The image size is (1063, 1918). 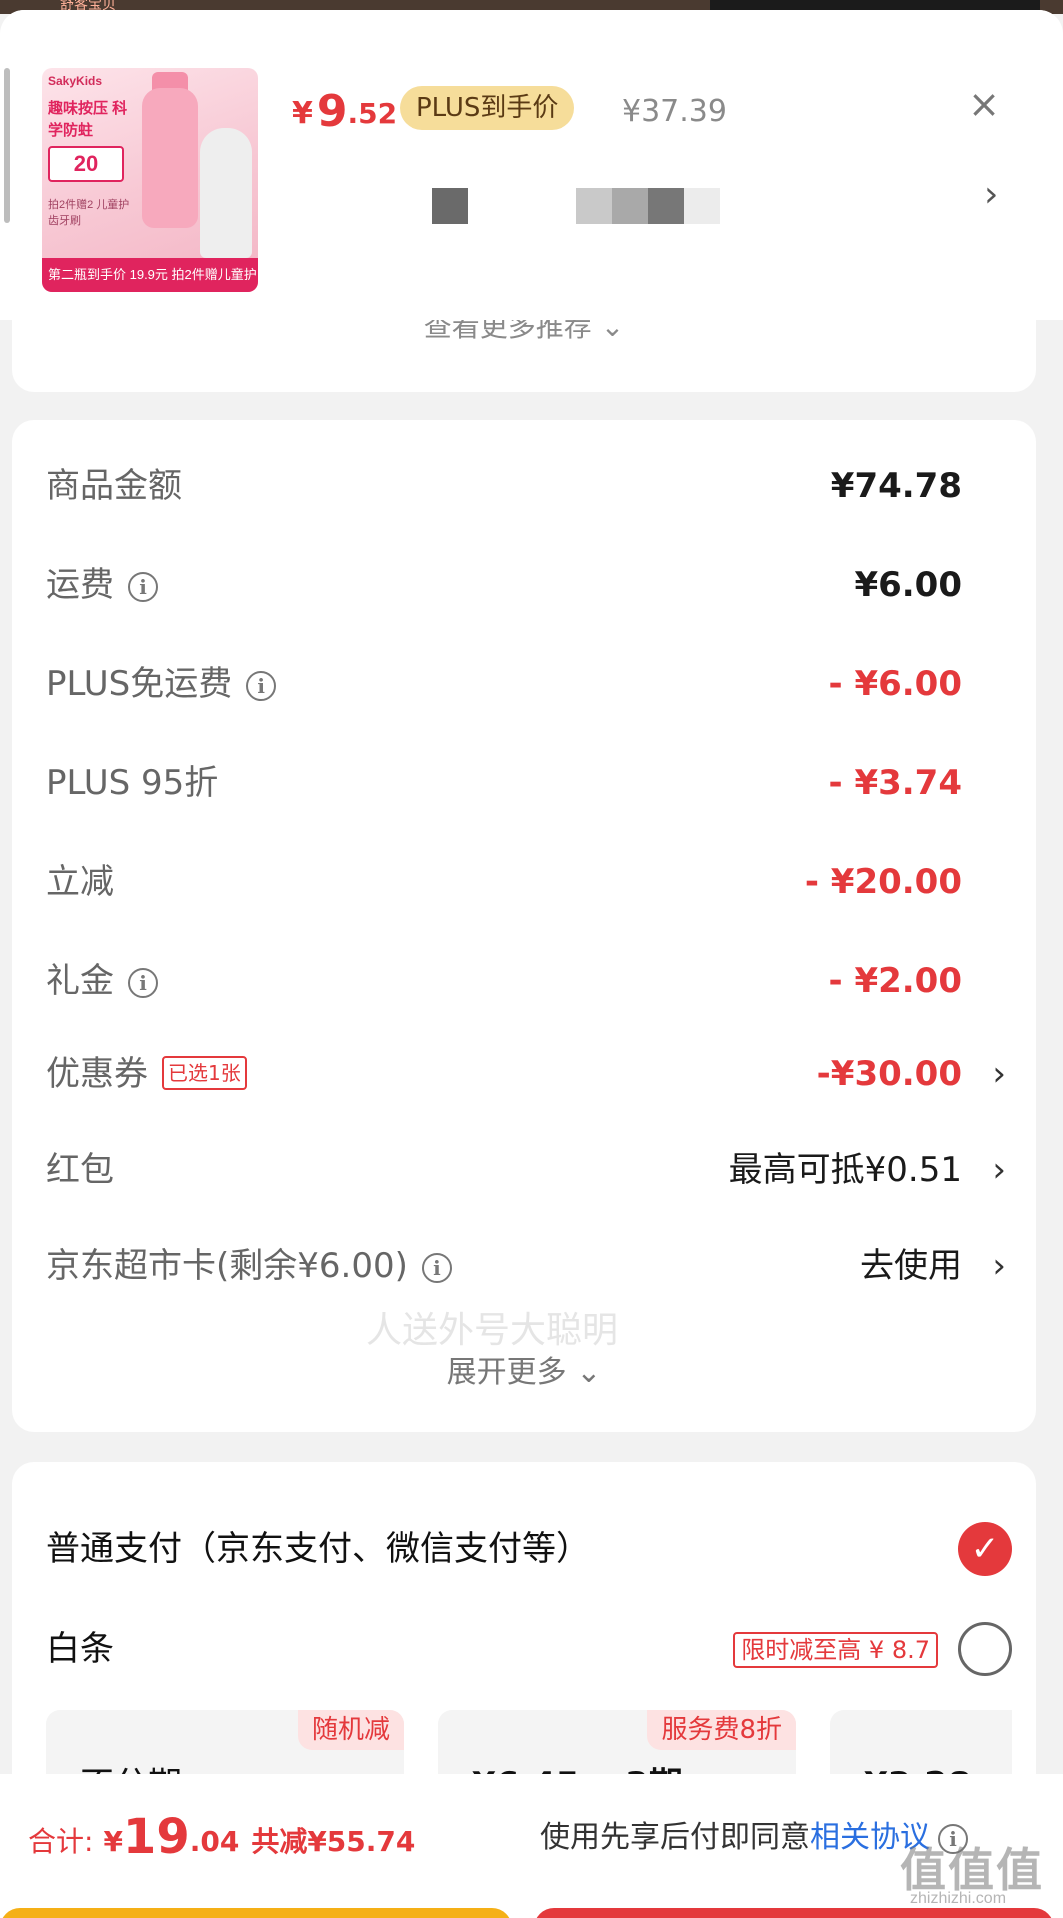 I want to click on bottle-shape, so click(x=170, y=158).